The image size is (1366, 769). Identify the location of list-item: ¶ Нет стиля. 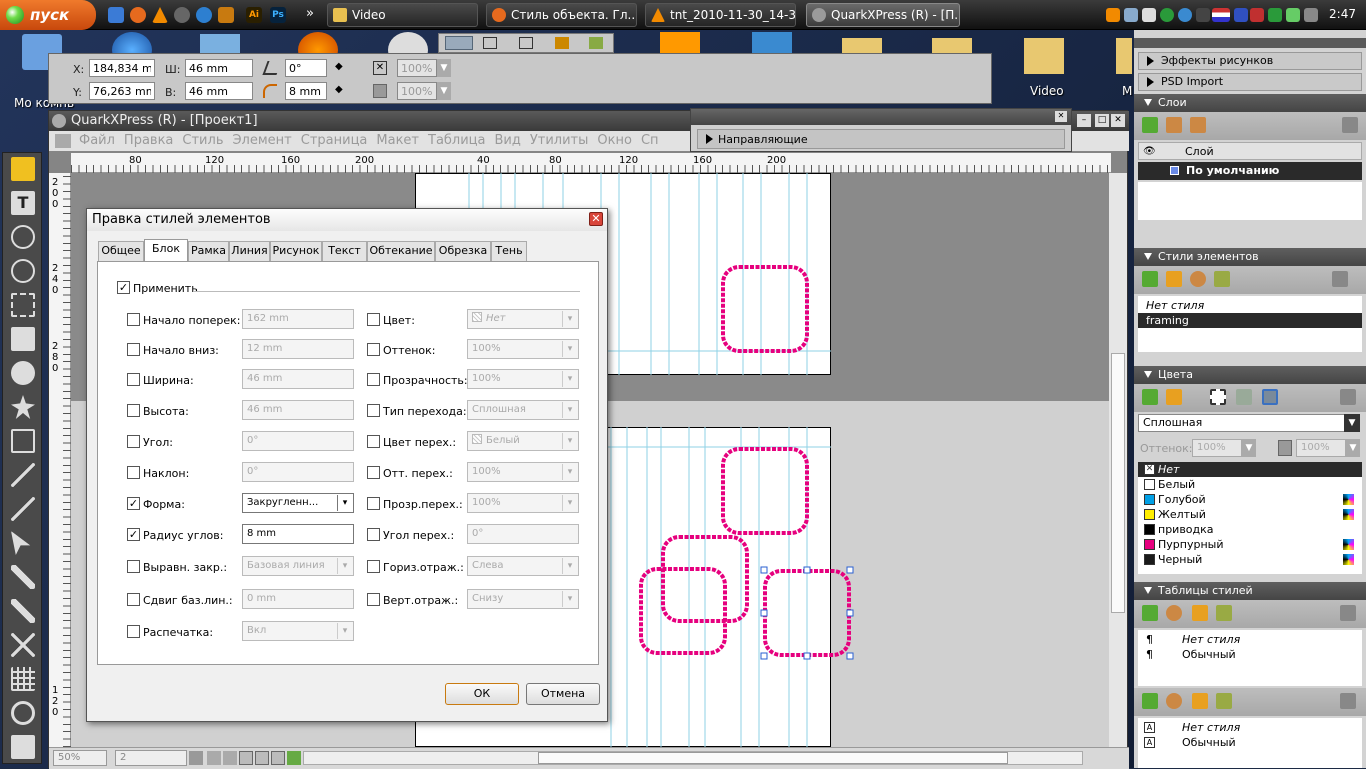
(1250, 639).